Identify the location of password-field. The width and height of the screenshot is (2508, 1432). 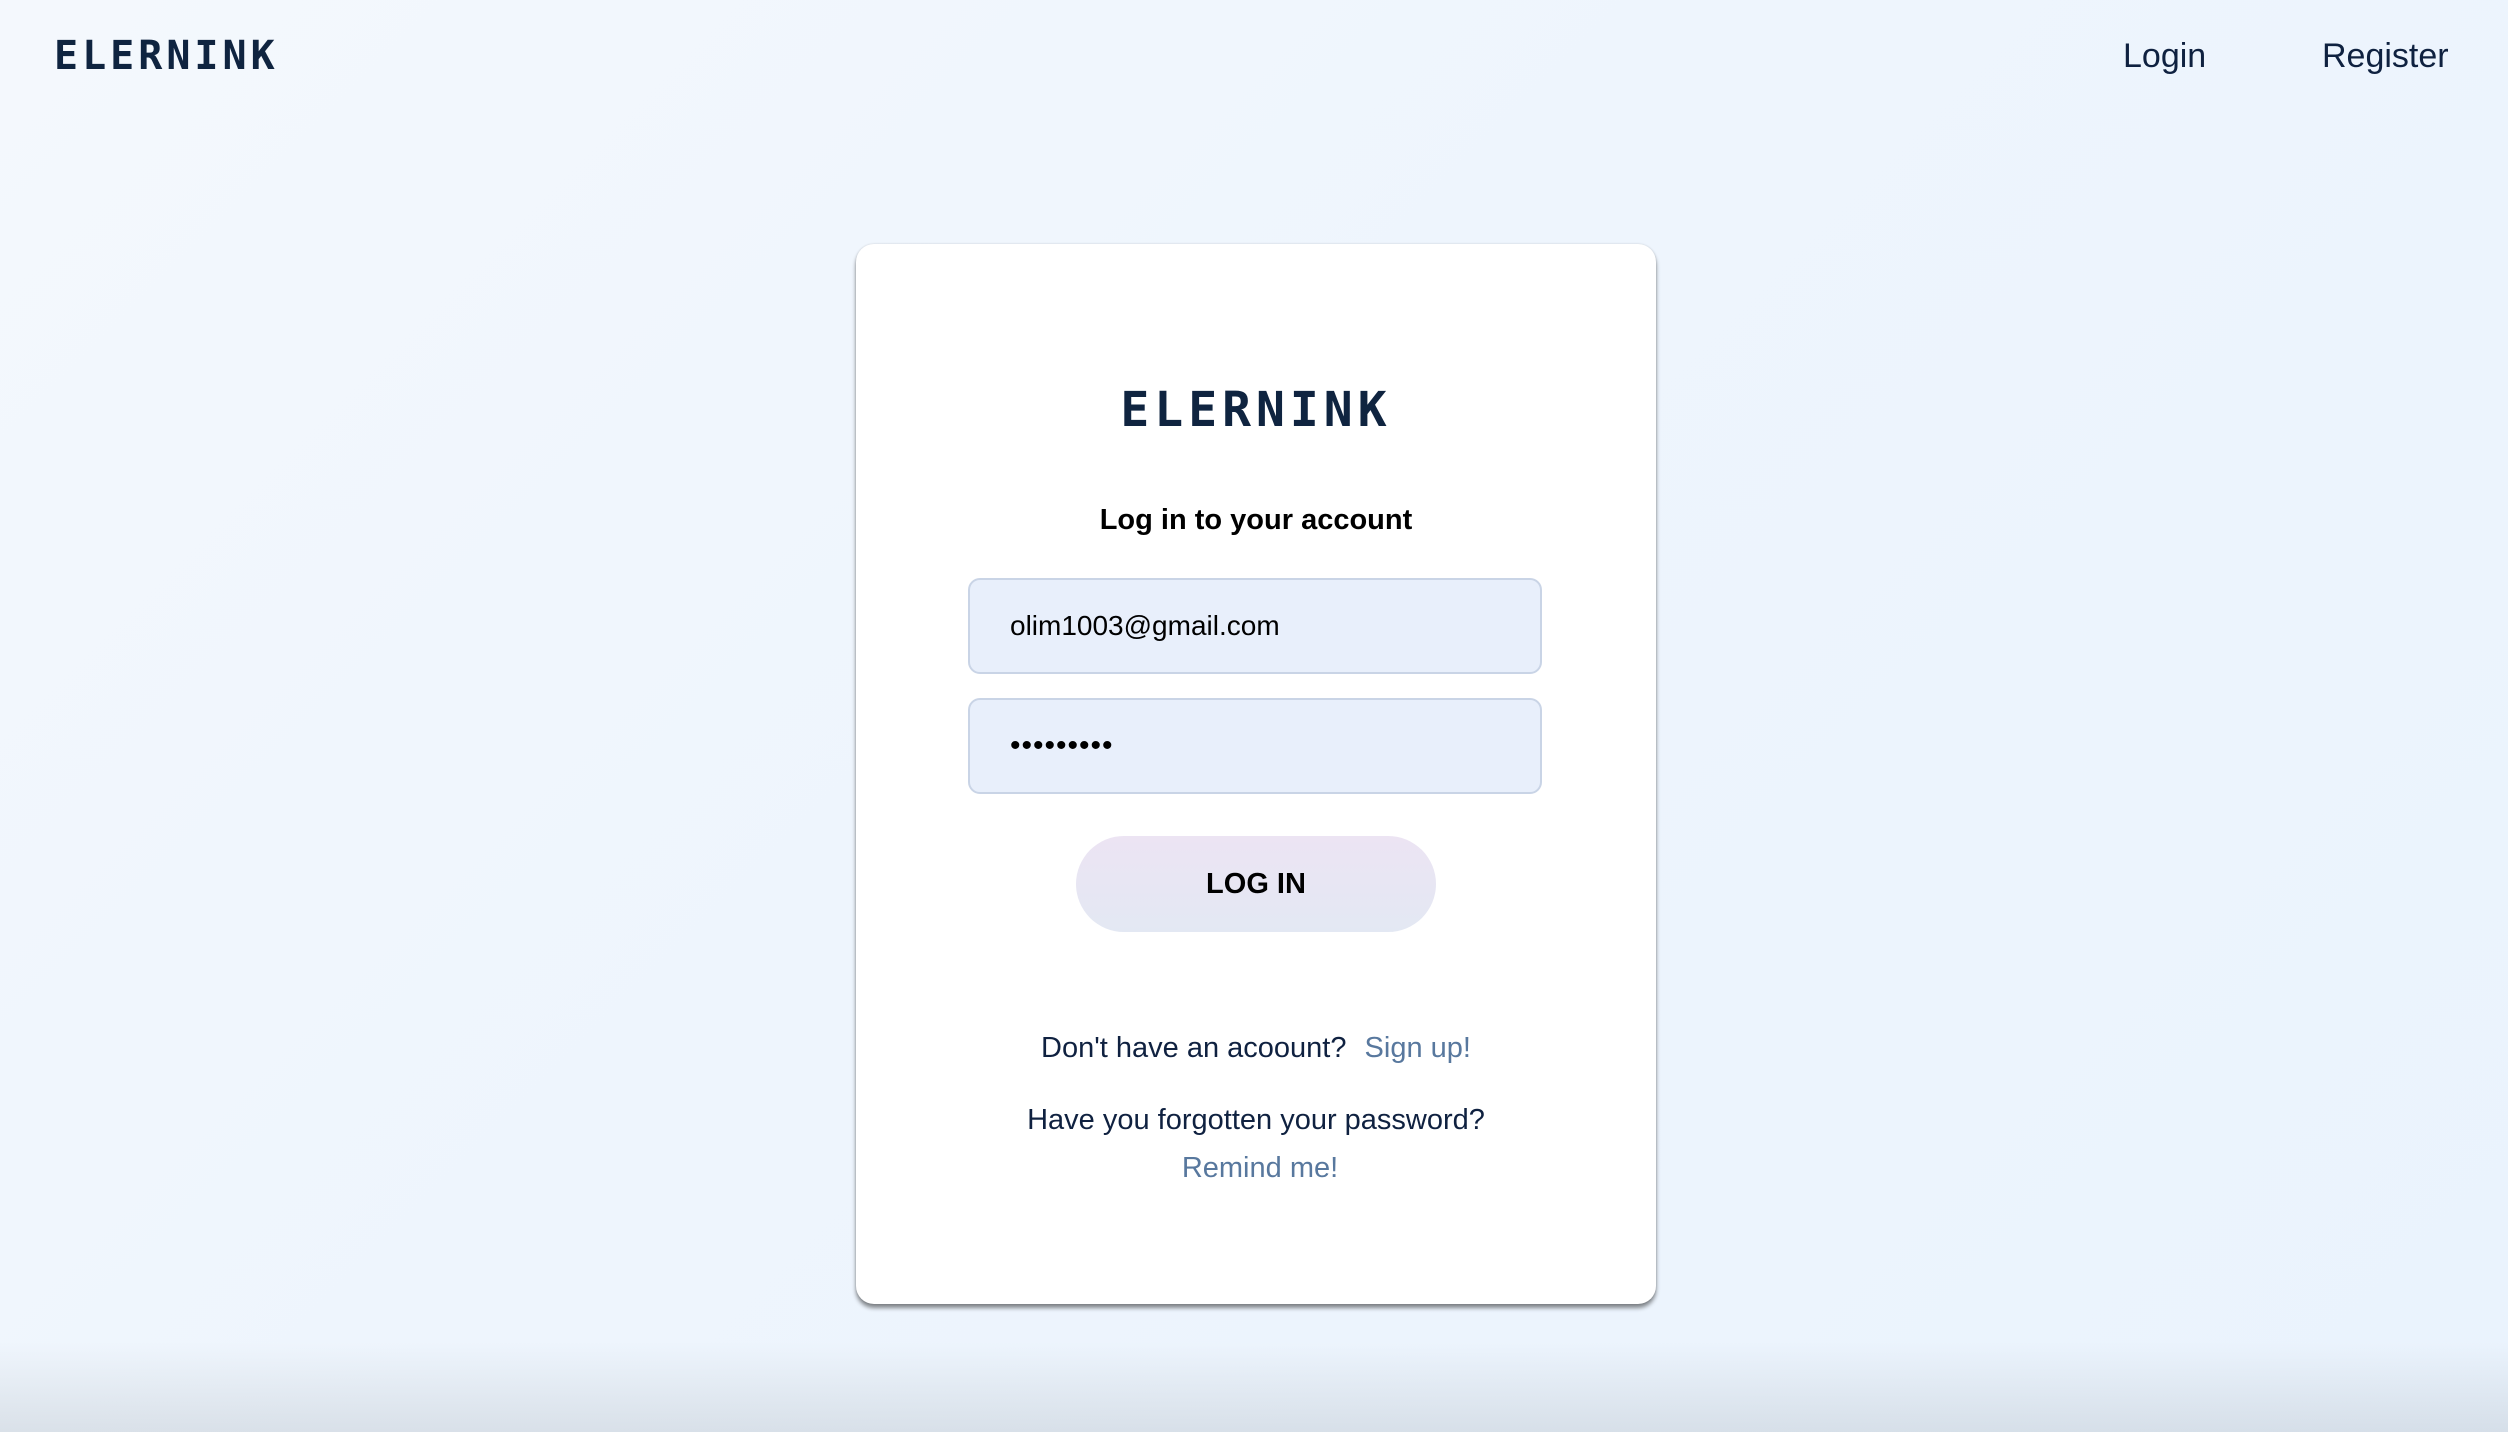
(1255, 746).